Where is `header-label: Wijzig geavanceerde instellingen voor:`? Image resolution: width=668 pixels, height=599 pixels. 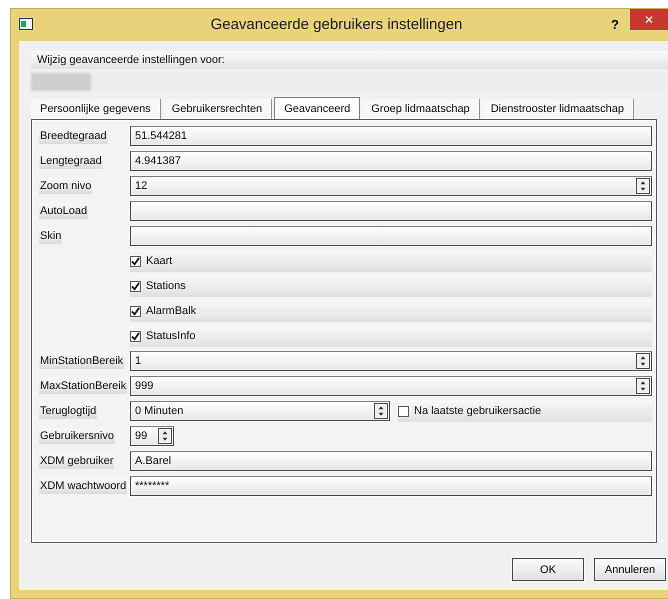
header-label: Wijzig geavanceerde instellingen voor: is located at coordinates (349, 60).